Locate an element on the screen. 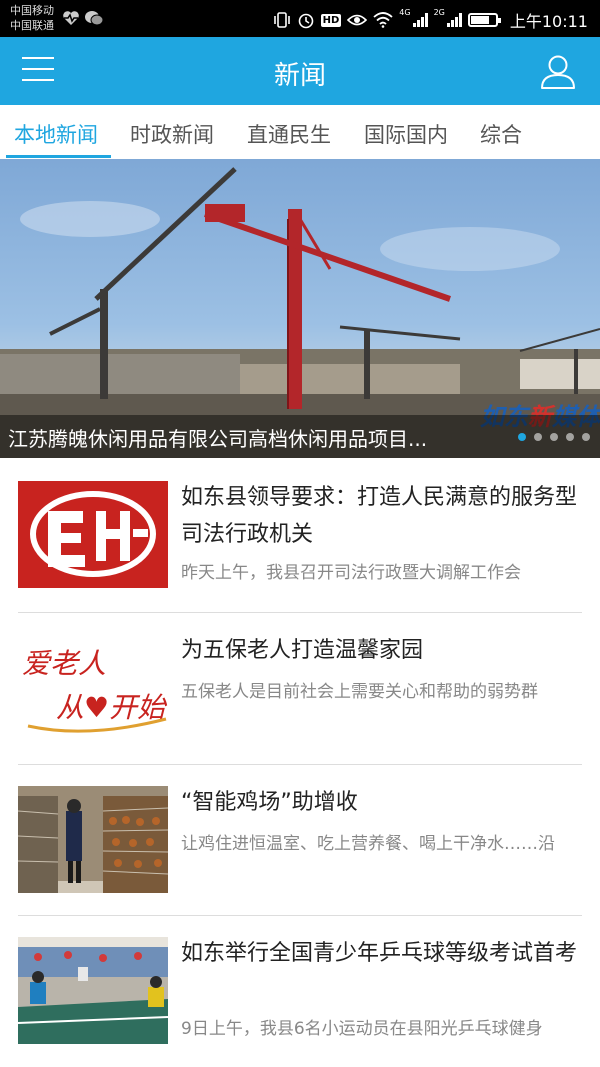  news-summary: 让鸡住进恒温室、吃上营养餐、喝上干净水……沿 is located at coordinates (368, 844).